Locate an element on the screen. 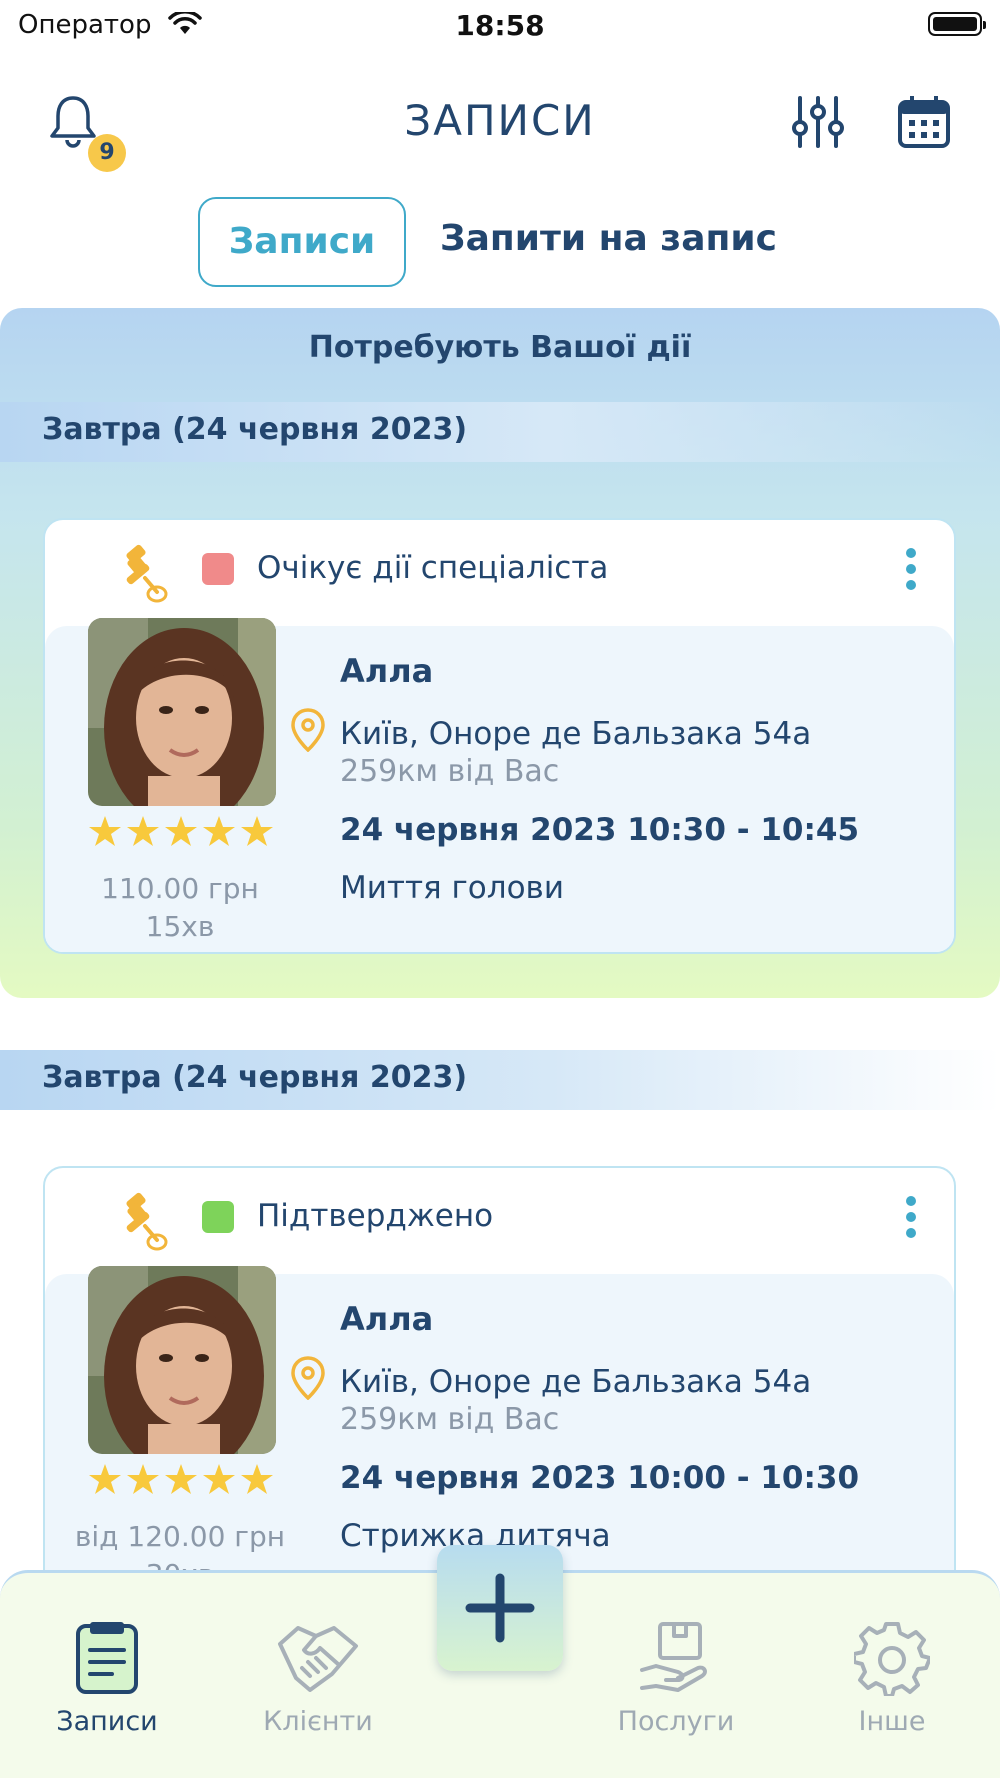 The height and width of the screenshot is (1778, 1000). appointment-datetime: 24 червня 2023 10:00 - 10:30 is located at coordinates (600, 1478).